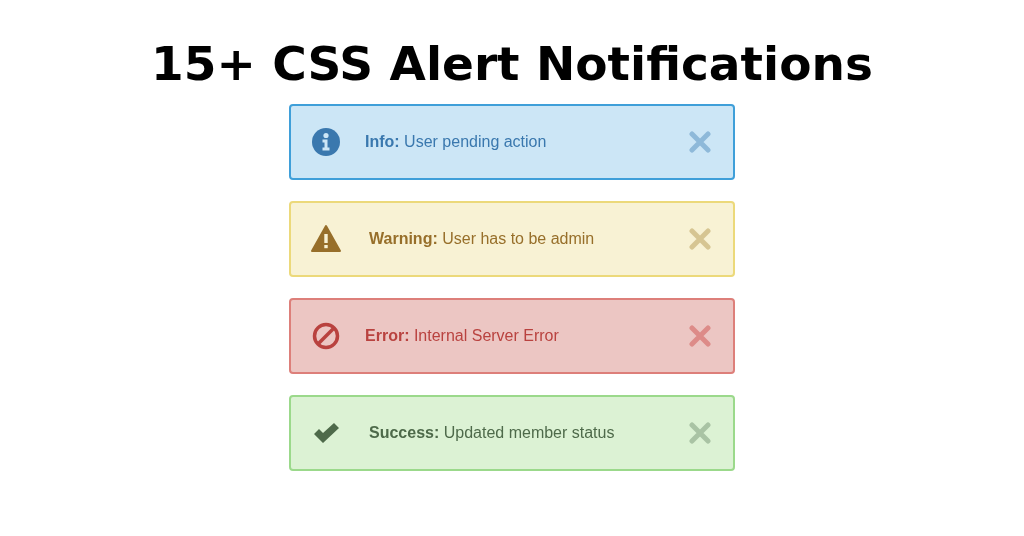 Image resolution: width=1024 pixels, height=536 pixels. What do you see at coordinates (462, 335) in the screenshot?
I see `alert-message: Error: Internal Server Error` at bounding box center [462, 335].